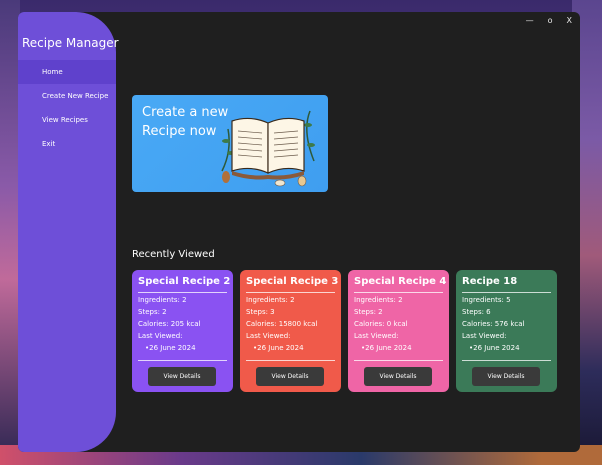 The width and height of the screenshot is (602, 465). I want to click on minimize-button: —, so click(530, 20).